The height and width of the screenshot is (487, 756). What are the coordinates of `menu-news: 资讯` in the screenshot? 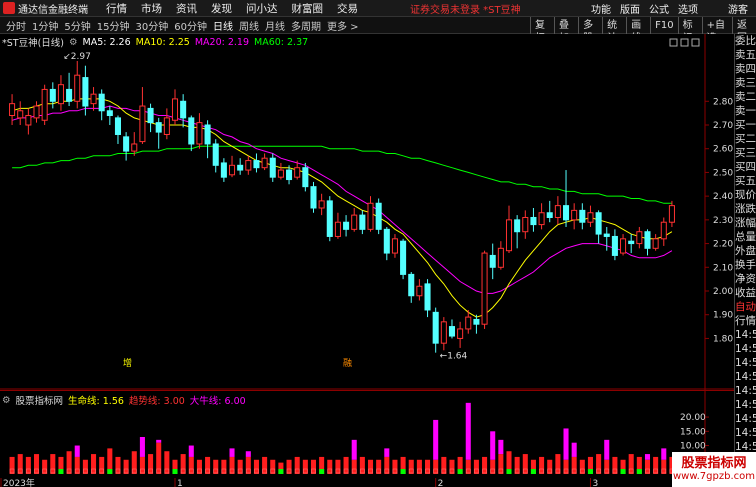 It's located at (186, 8).